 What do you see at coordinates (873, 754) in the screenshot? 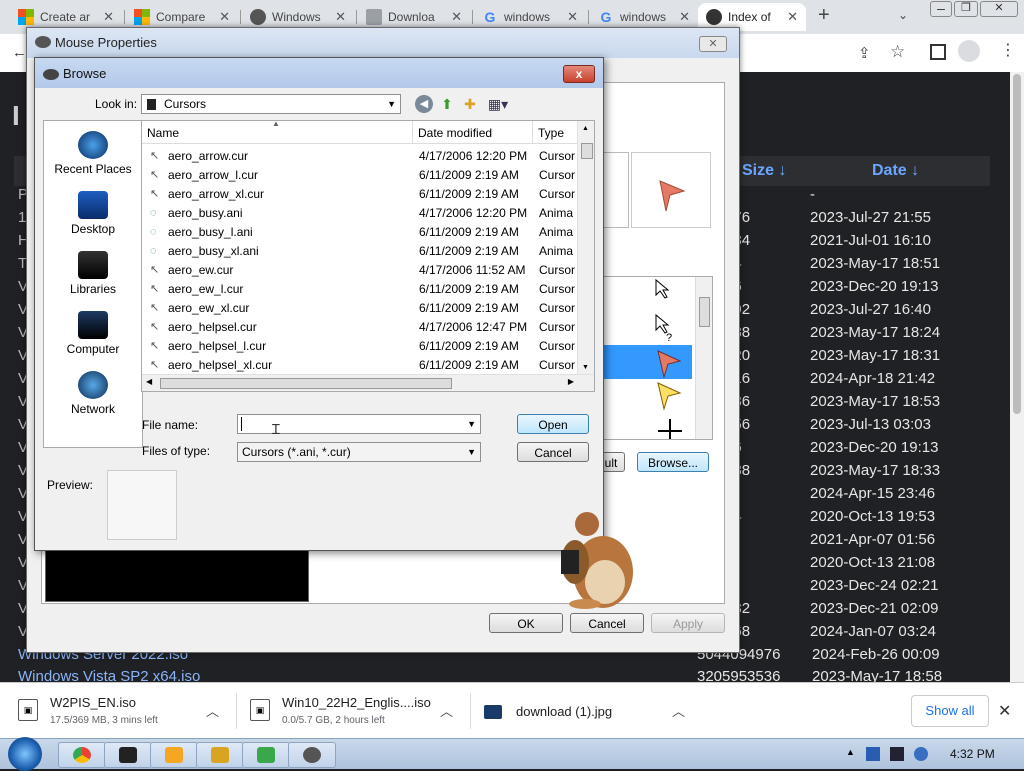
I see `tray-icon` at bounding box center [873, 754].